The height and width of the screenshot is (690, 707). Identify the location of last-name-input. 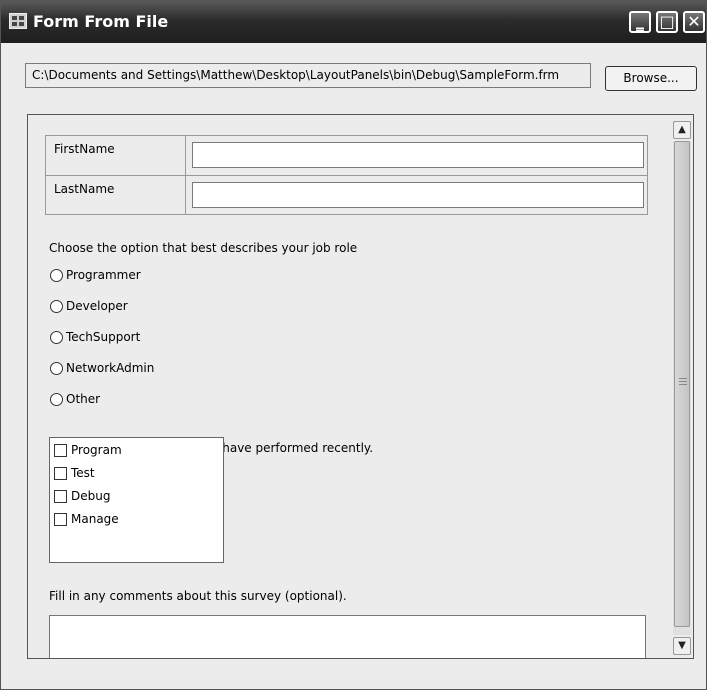
(418, 195).